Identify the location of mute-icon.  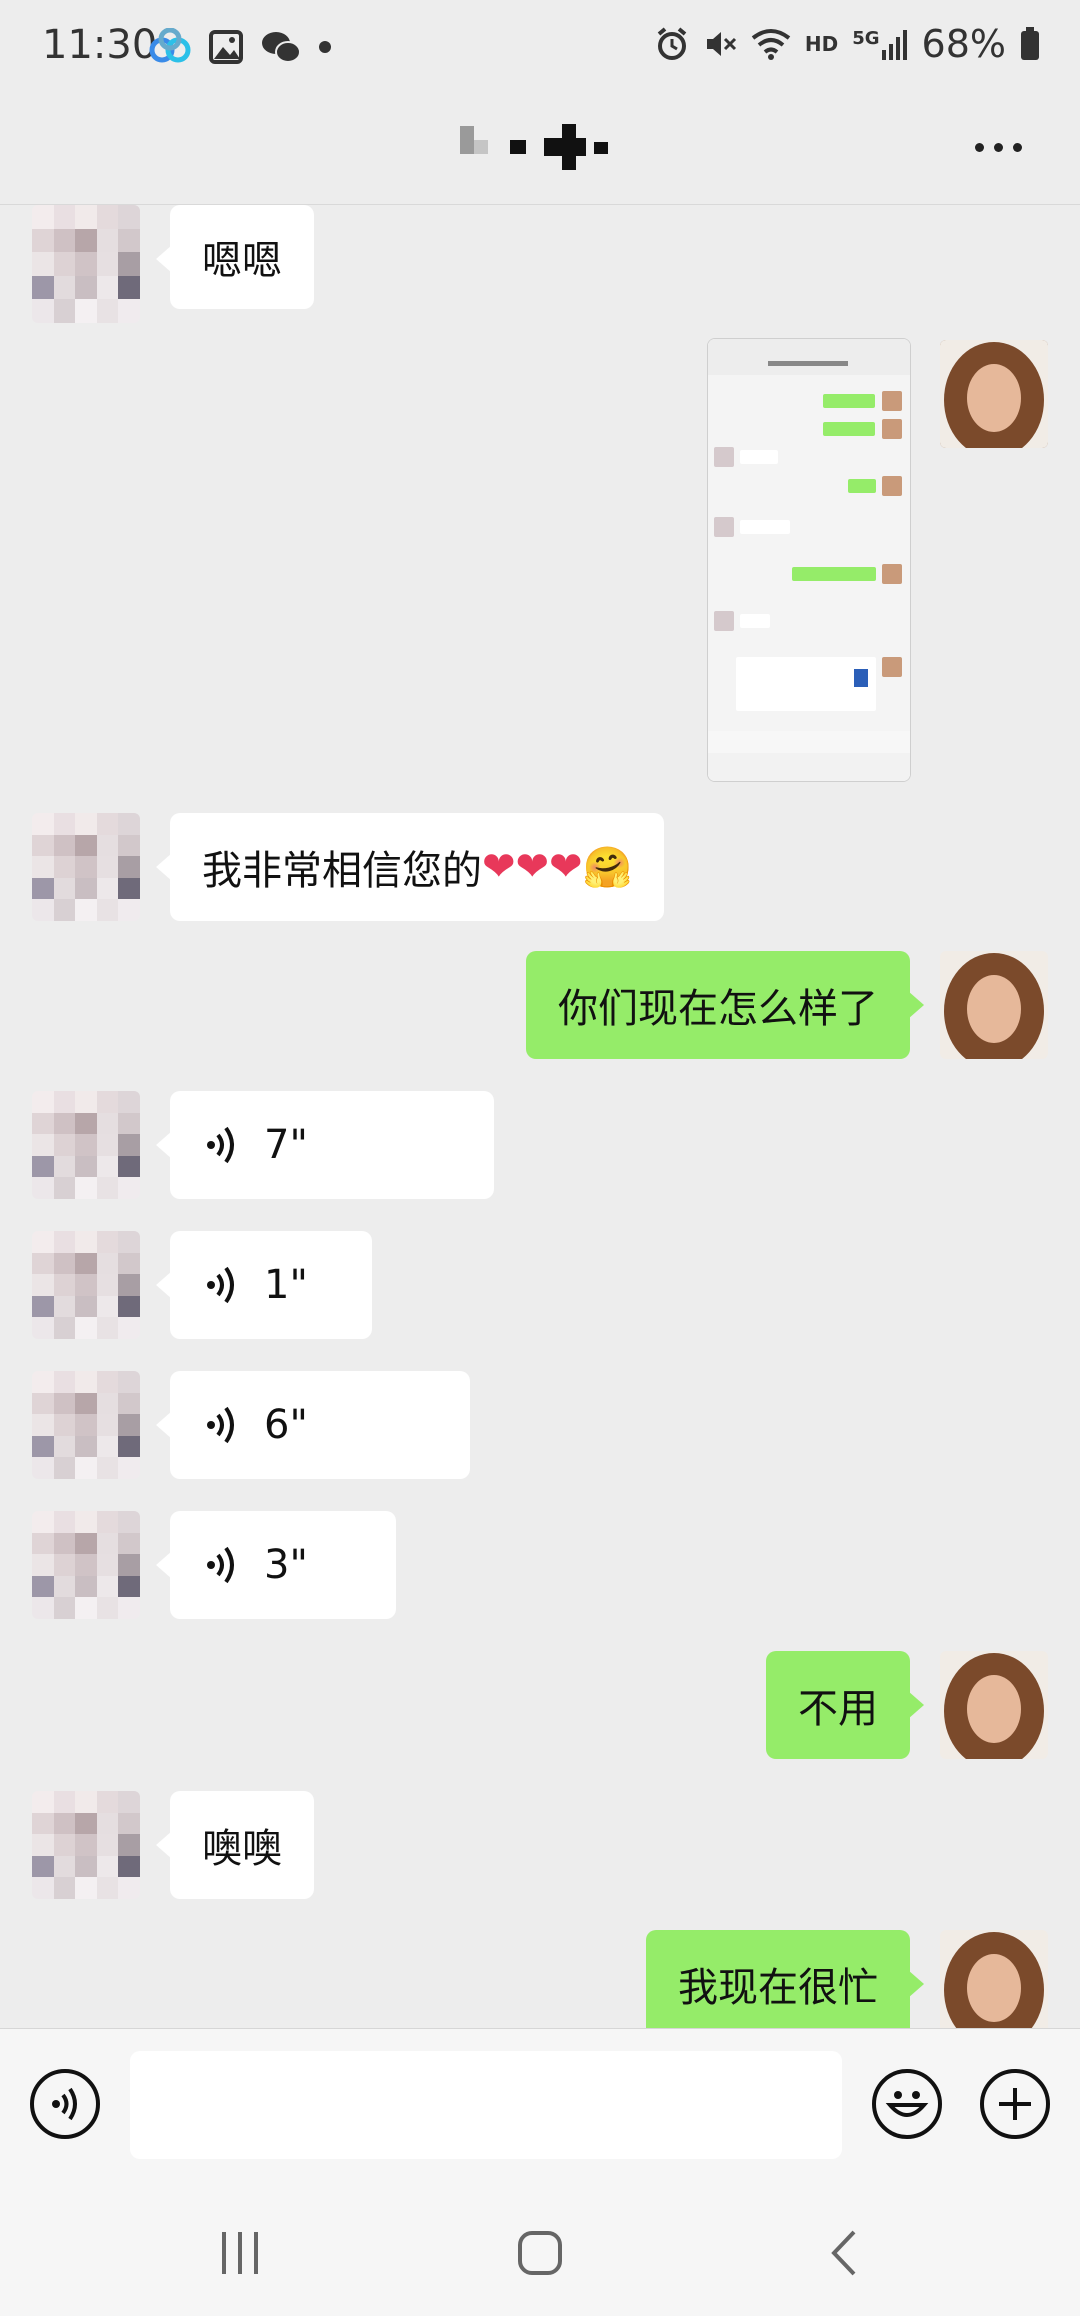
(721, 44).